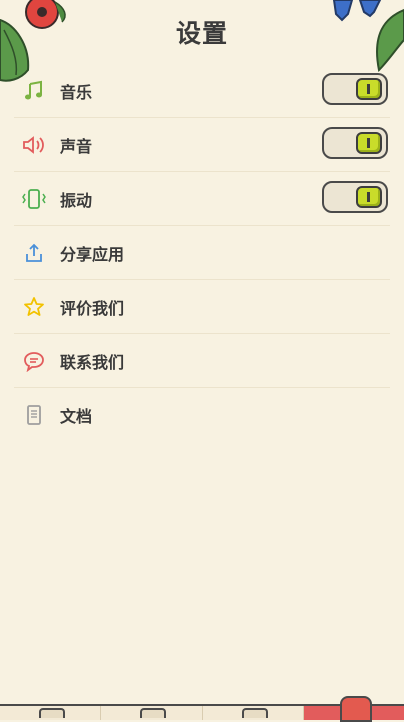 The width and height of the screenshot is (404, 722). Describe the element at coordinates (202, 145) in the screenshot. I see `settings-row-sound: 声音` at that location.